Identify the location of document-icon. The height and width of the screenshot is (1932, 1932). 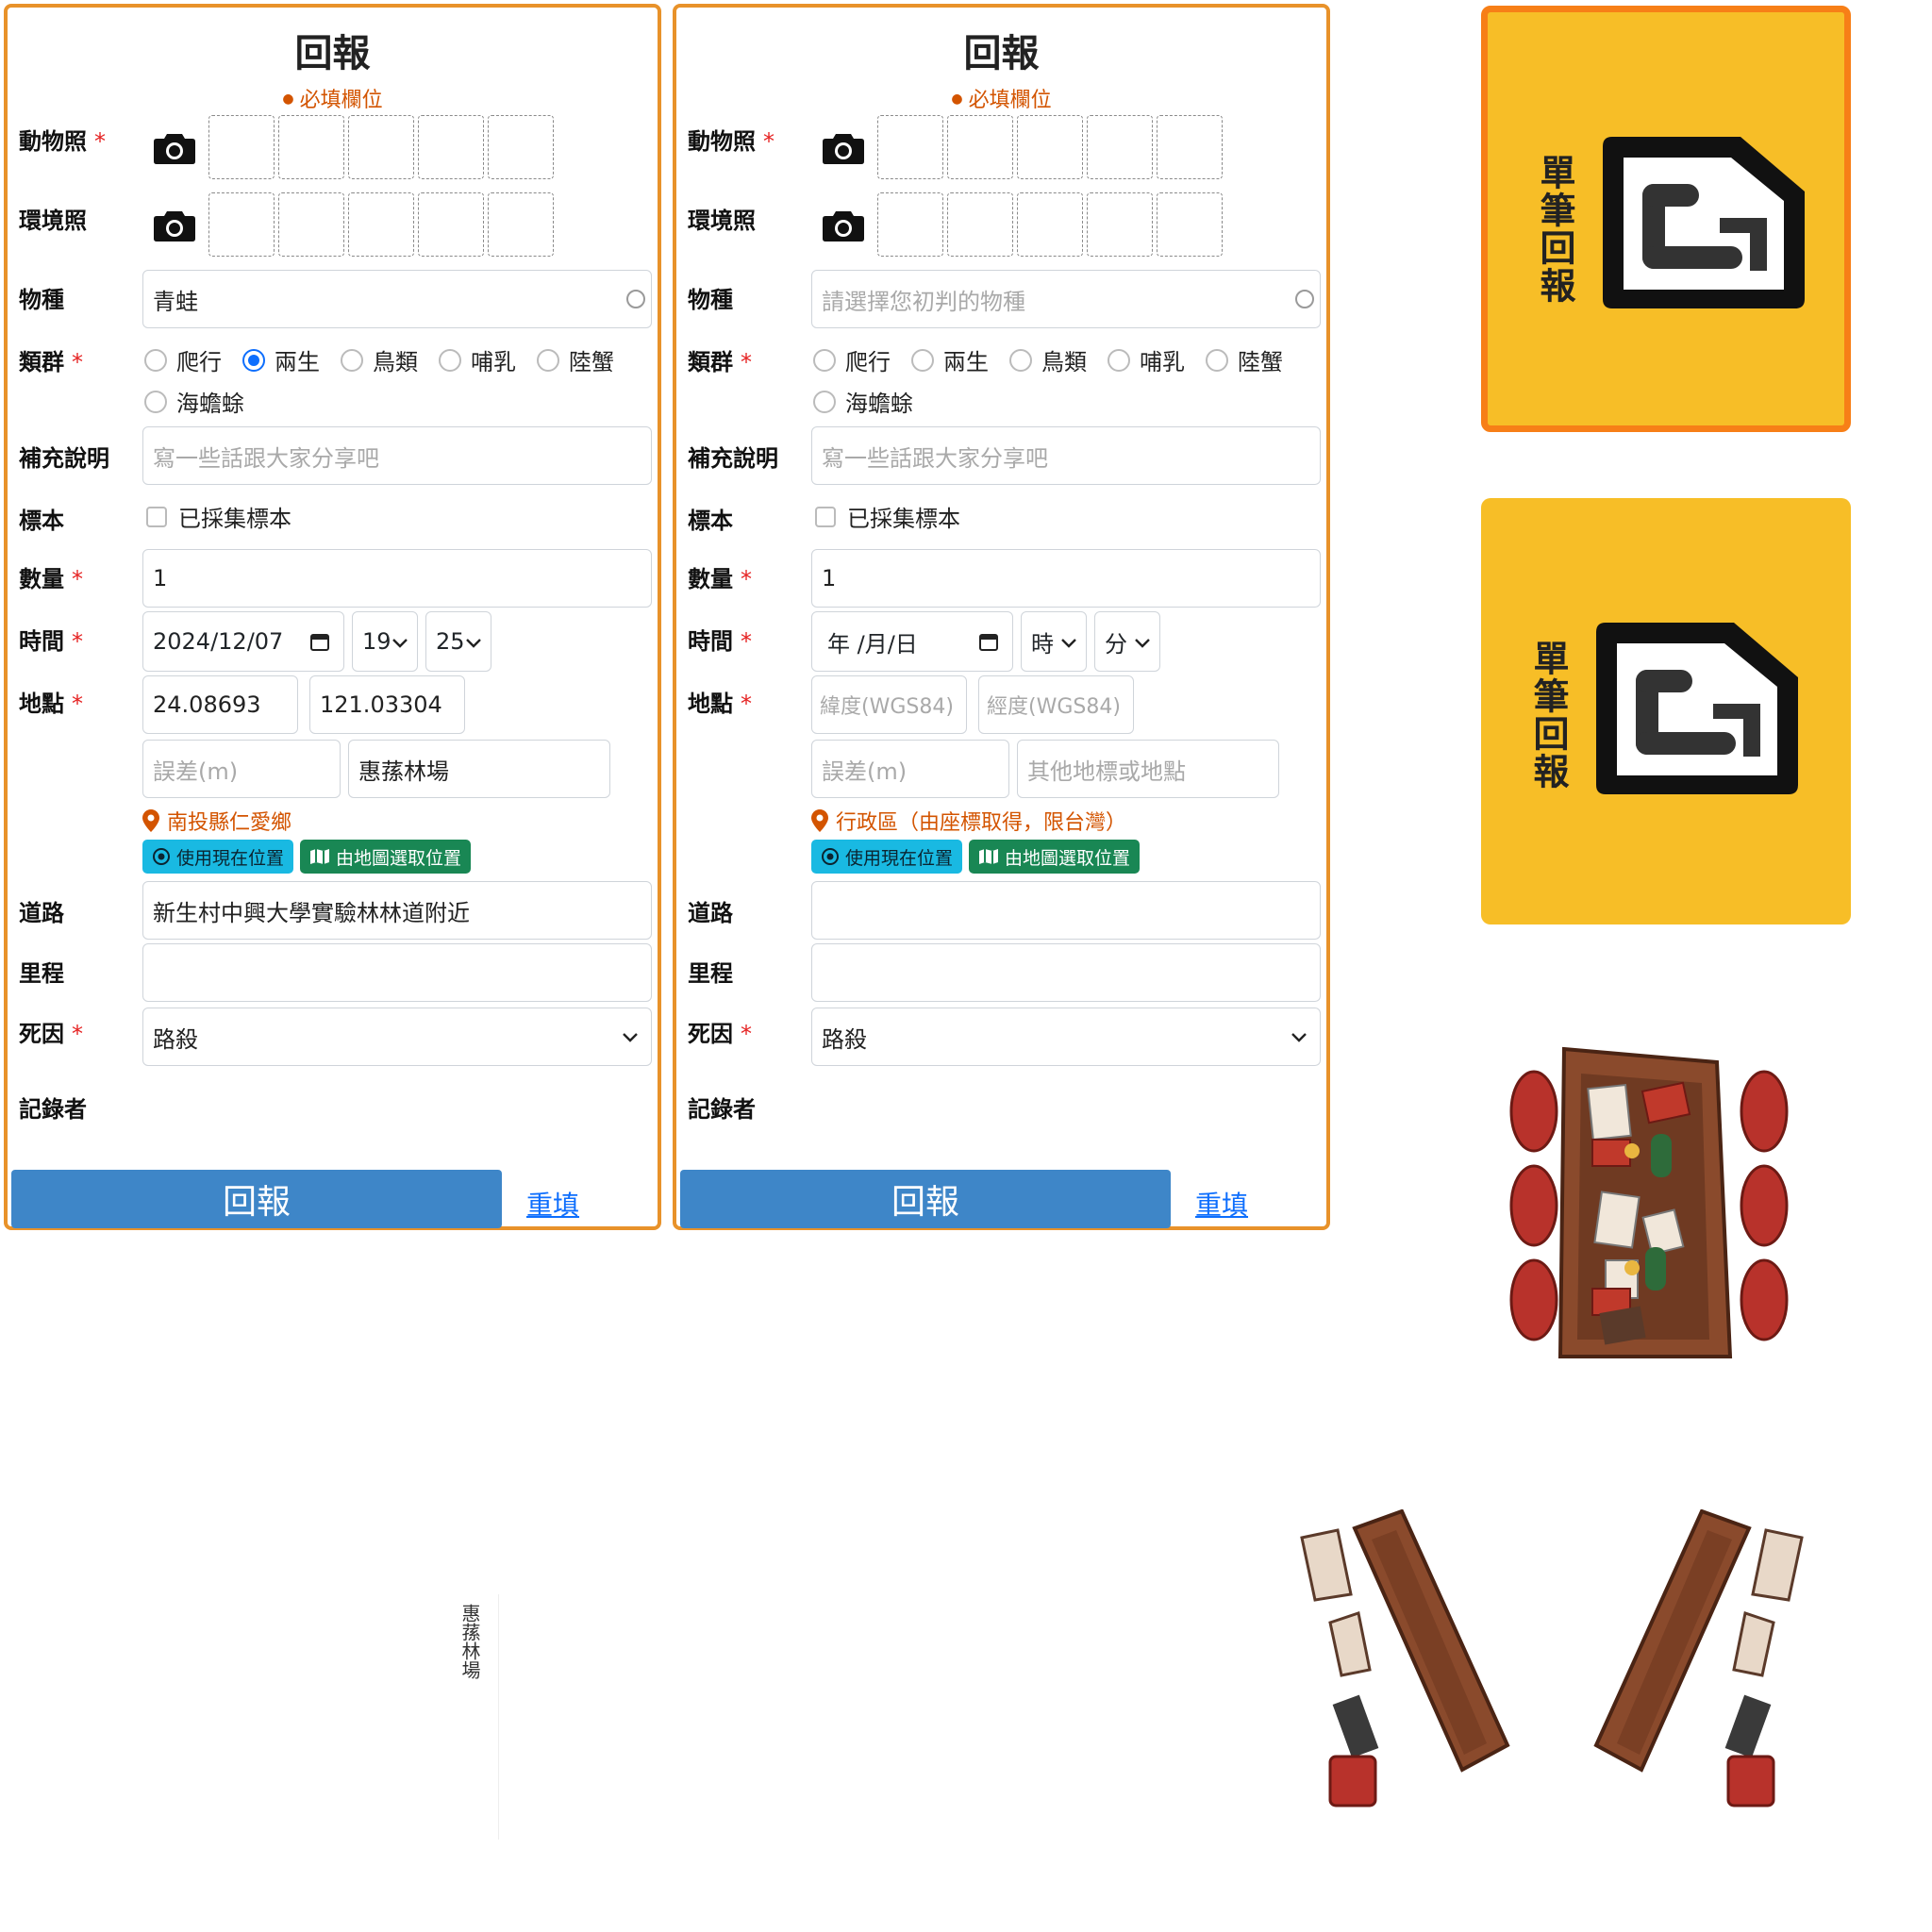
(1697, 708).